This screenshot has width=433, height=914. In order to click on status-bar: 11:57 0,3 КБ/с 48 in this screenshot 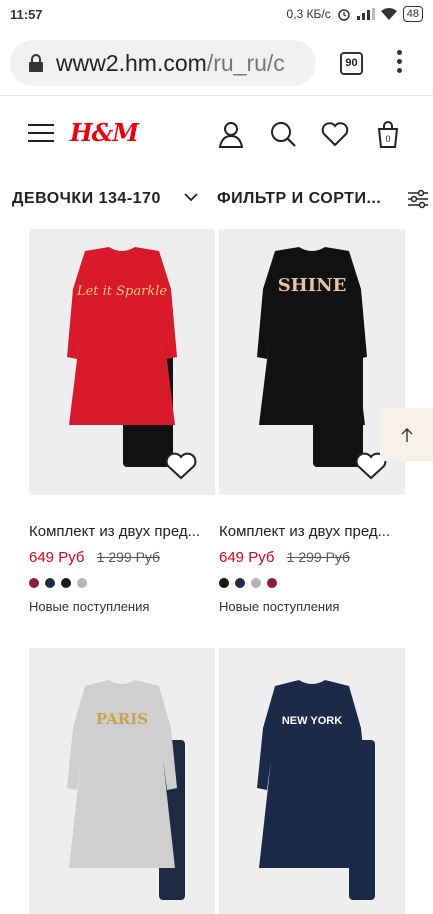, I will do `click(216, 15)`.